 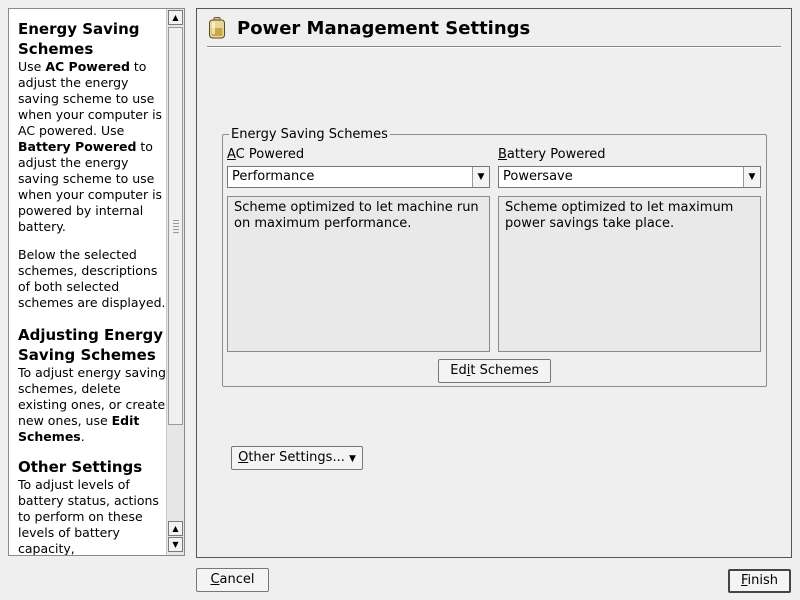 What do you see at coordinates (232, 580) in the screenshot?
I see `cancel-button: Cancel` at bounding box center [232, 580].